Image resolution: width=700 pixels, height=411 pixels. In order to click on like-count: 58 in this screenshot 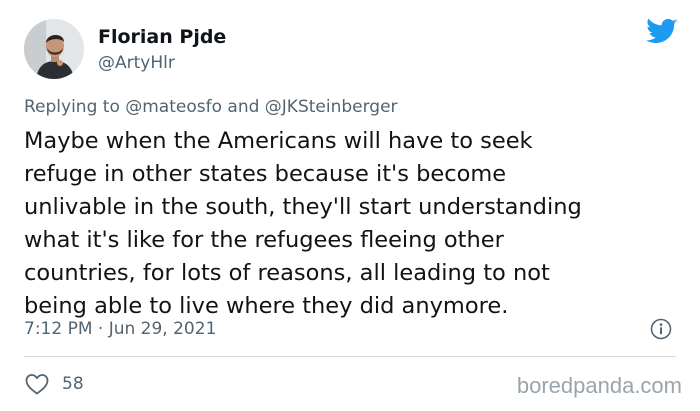, I will do `click(73, 384)`.